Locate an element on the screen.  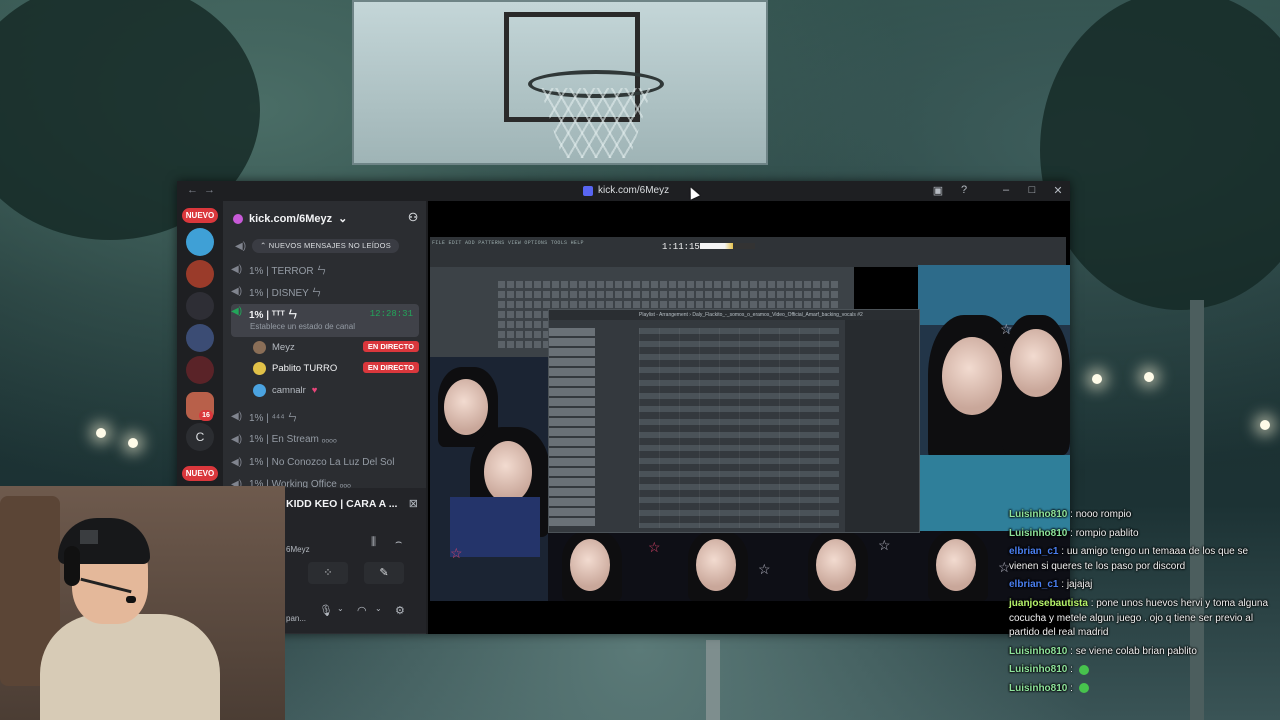
voice-channel: ◀) 1% | En Stream ₒₒₒₒ is located at coordinates (325, 439).